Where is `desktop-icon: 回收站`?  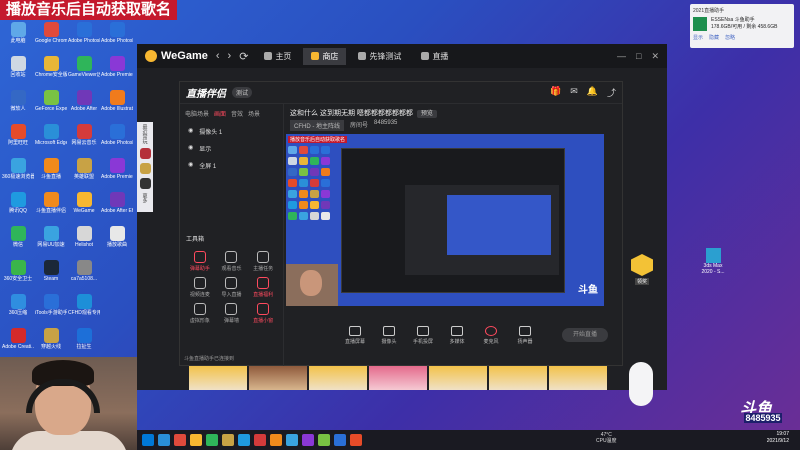 desktop-icon: 回收站 is located at coordinates (18, 71).